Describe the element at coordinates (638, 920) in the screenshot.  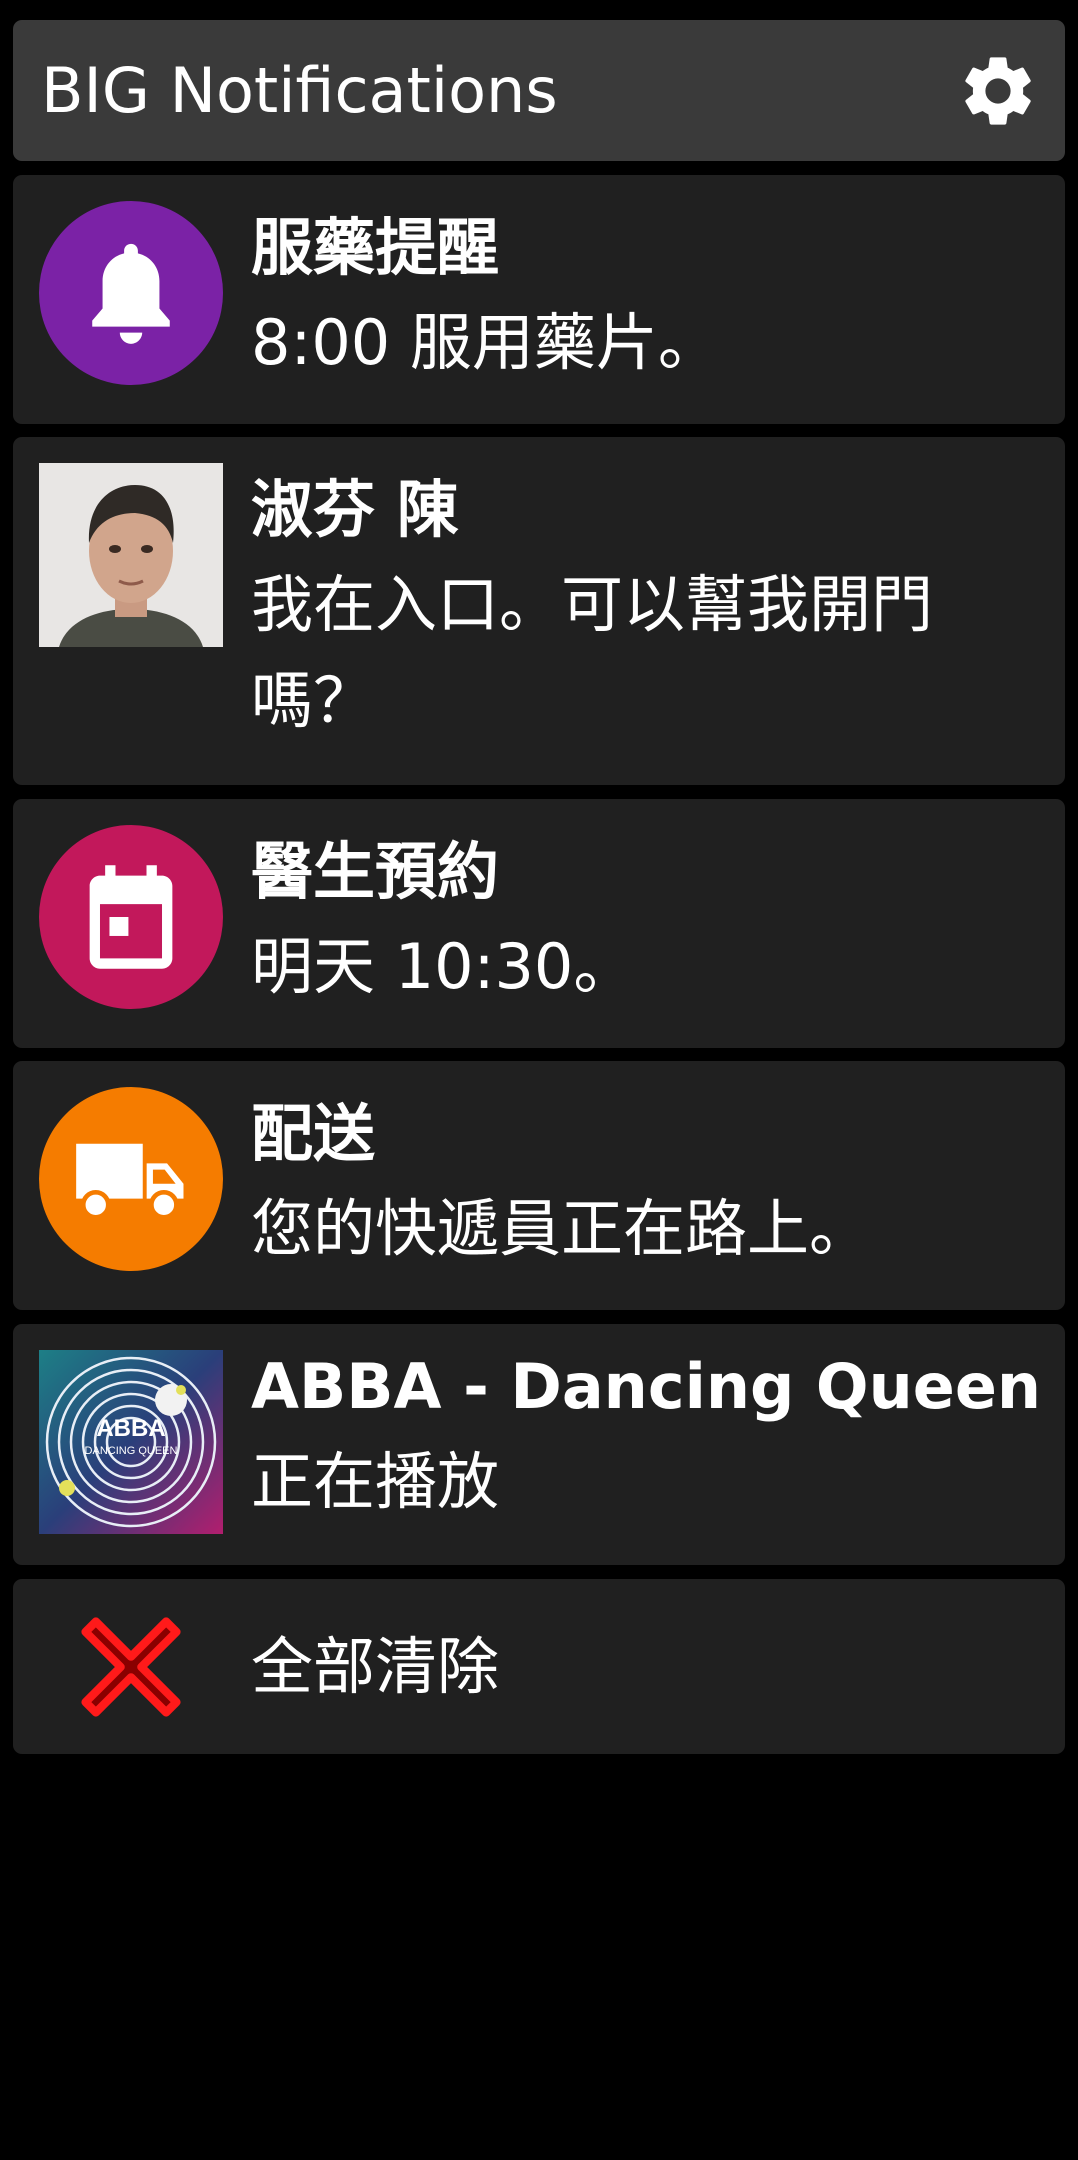
I see `notification-text: 醫生預約 明天 10:30。` at that location.